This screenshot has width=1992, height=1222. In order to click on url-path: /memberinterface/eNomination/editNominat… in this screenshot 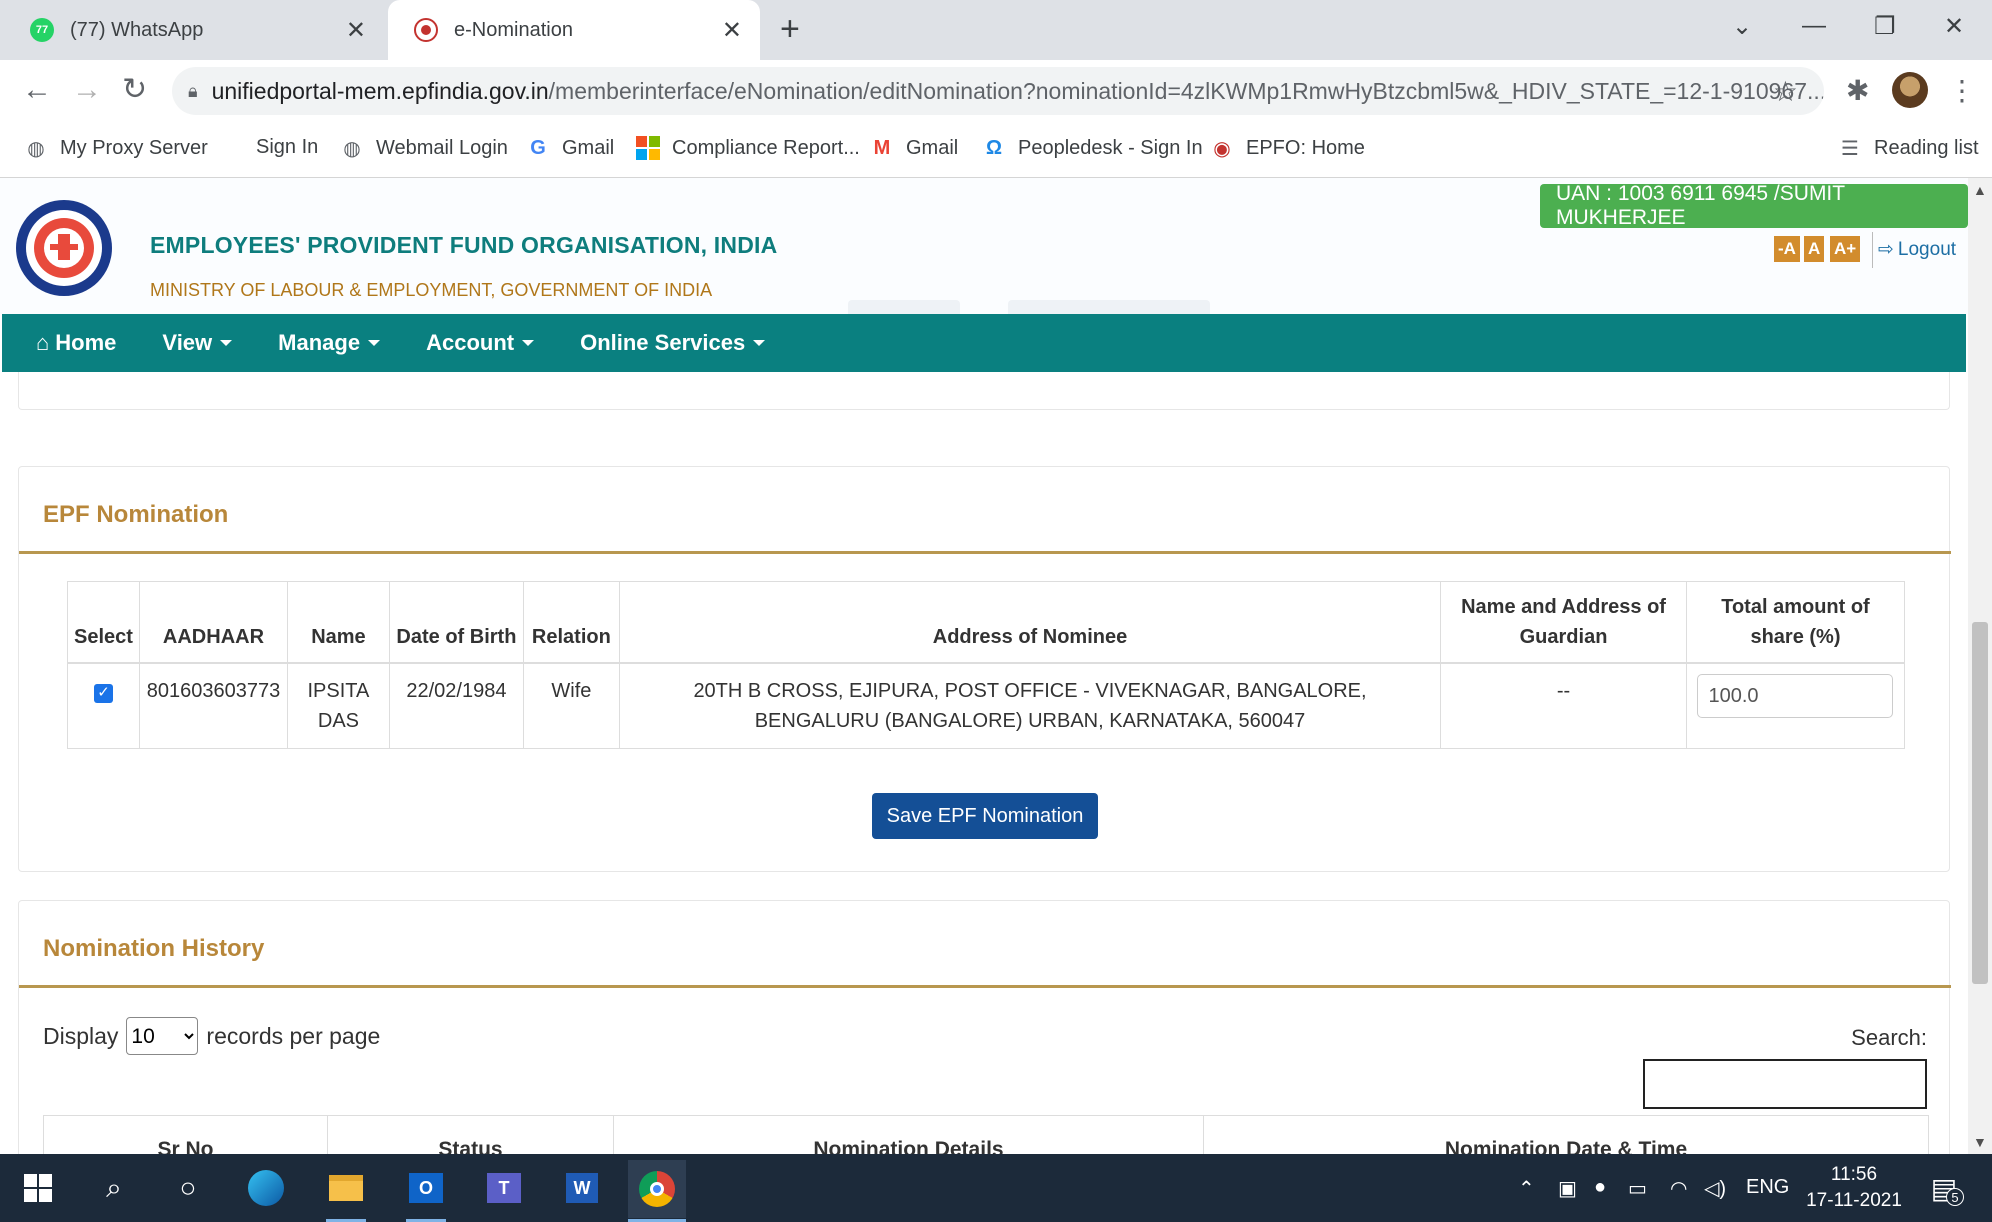, I will do `click(1186, 90)`.